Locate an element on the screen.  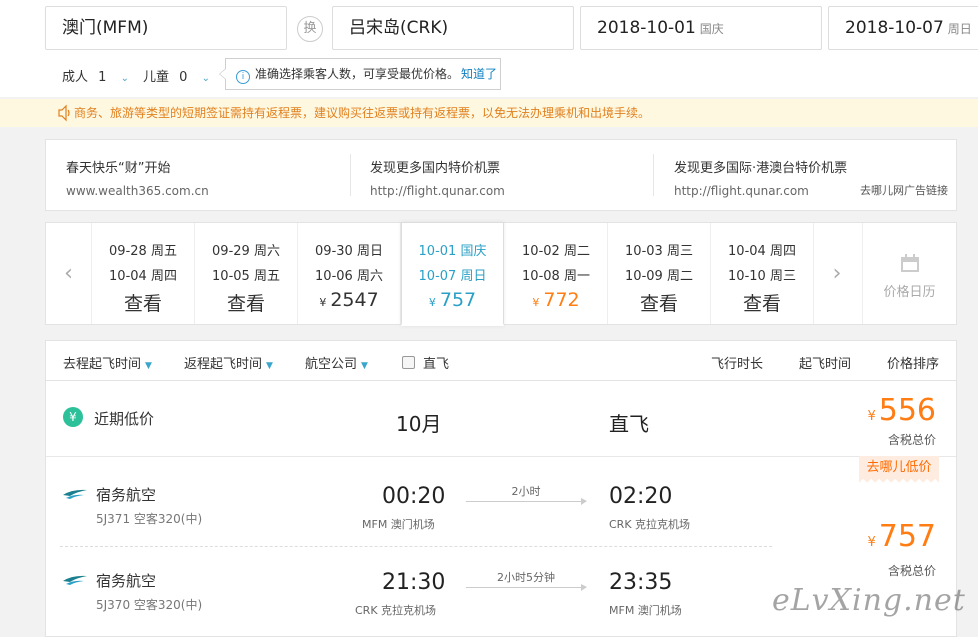
low-price-amount: ¥556 is located at coordinates (901, 410).